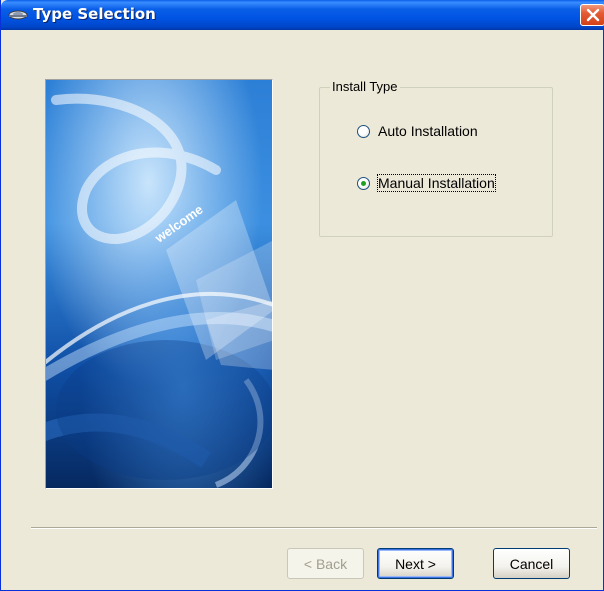 This screenshot has width=604, height=591. I want to click on auto-installation-radio, so click(363, 131).